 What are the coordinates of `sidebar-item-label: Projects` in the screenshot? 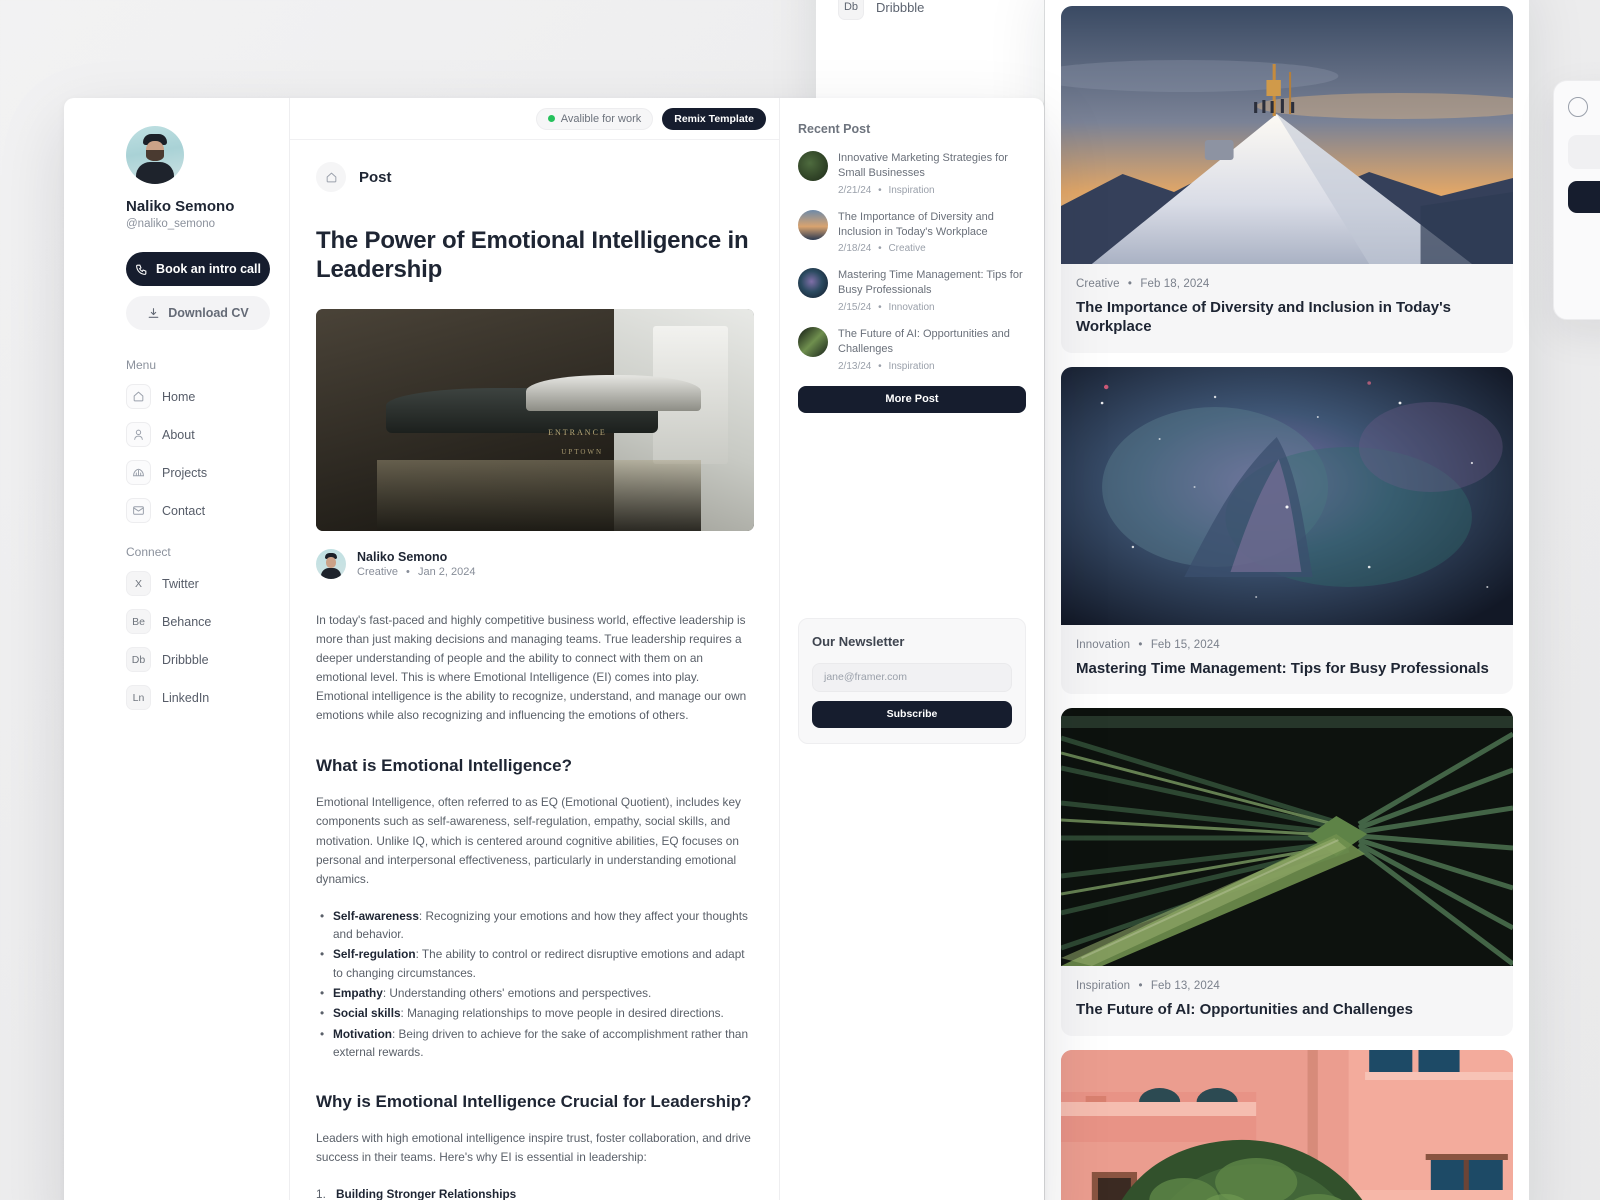 It's located at (185, 472).